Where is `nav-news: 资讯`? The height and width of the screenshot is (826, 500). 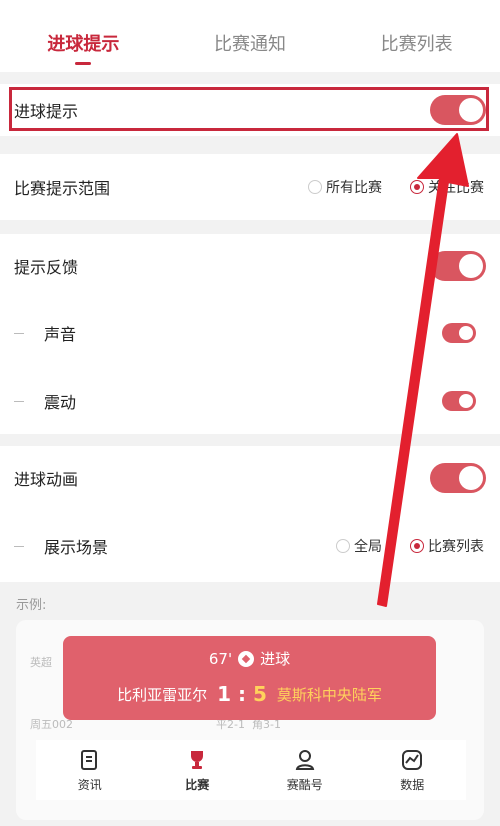 nav-news: 资讯 is located at coordinates (90, 770).